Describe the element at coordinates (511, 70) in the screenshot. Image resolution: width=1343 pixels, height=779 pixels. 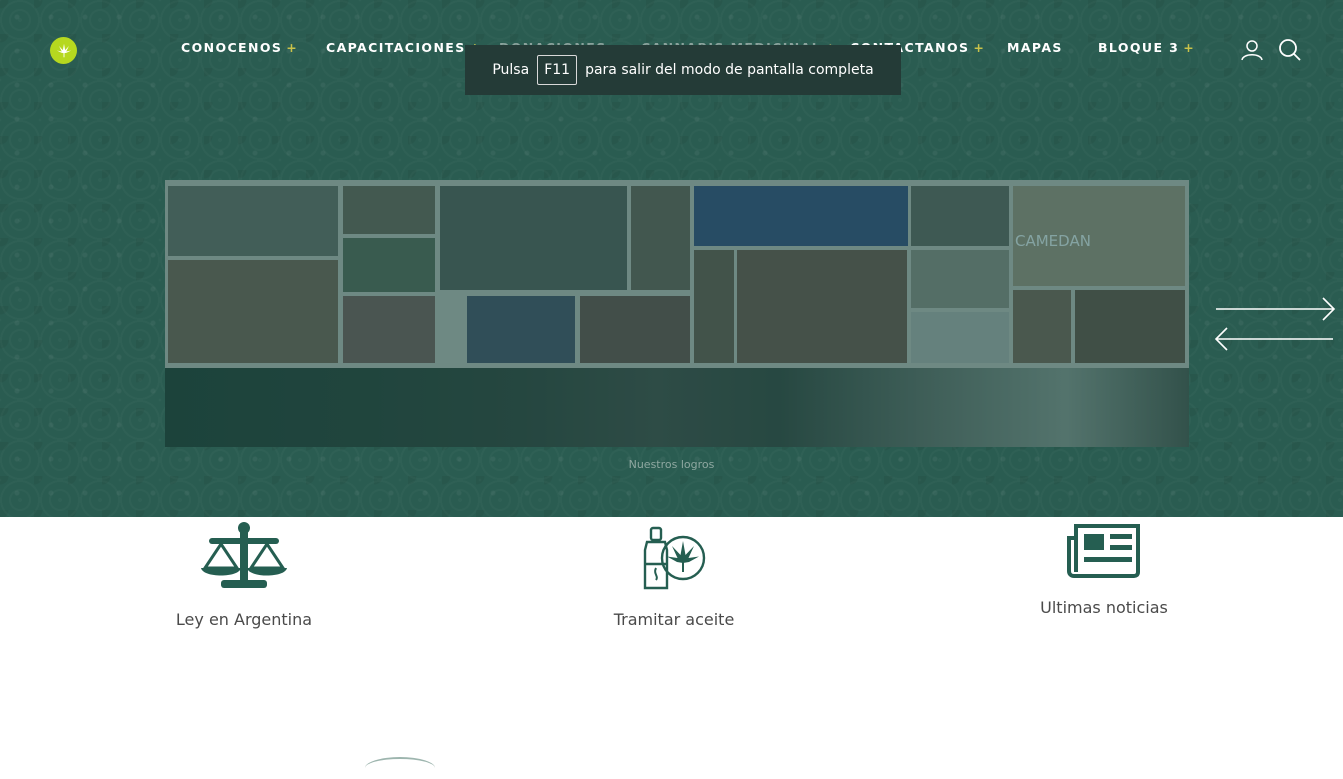
I see `banner-prefix: Pulsa` at that location.